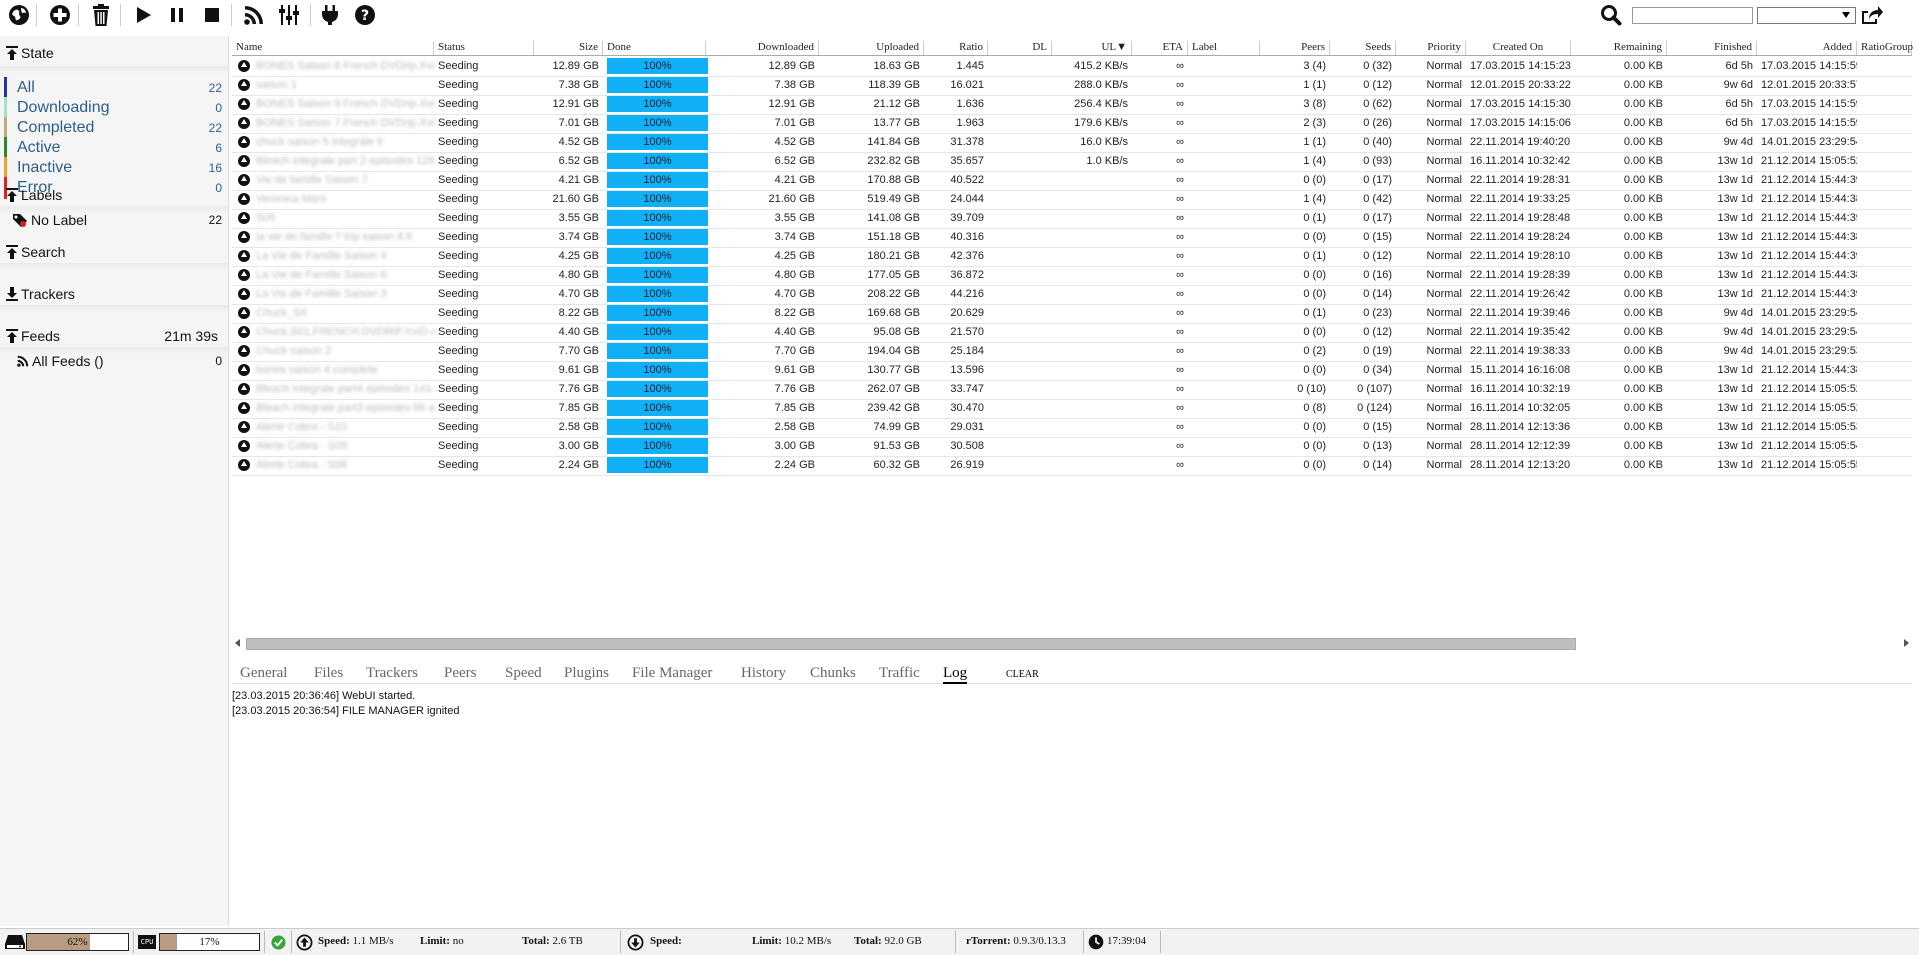 This screenshot has height=955, width=1919. What do you see at coordinates (19, 15) in the screenshot?
I see `globe-icon` at bounding box center [19, 15].